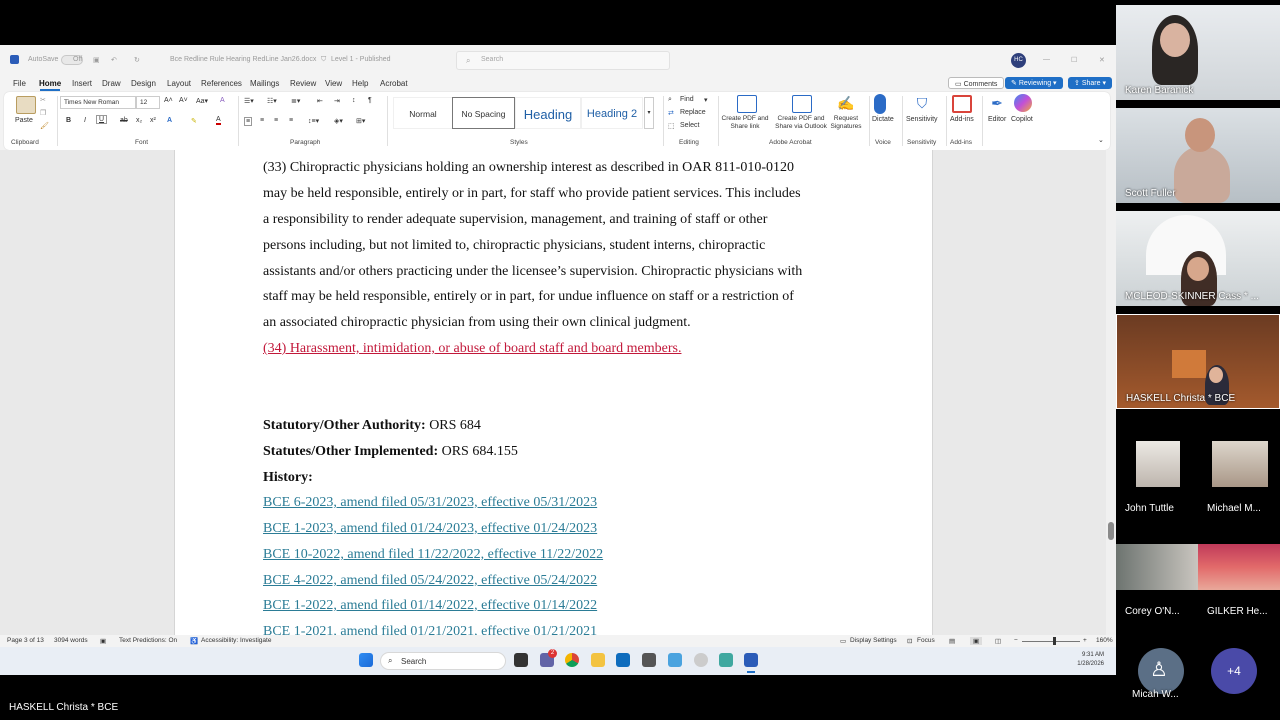 This screenshot has height=720, width=1280. What do you see at coordinates (98, 102) in the screenshot?
I see `font-name-select: Times New Roman` at bounding box center [98, 102].